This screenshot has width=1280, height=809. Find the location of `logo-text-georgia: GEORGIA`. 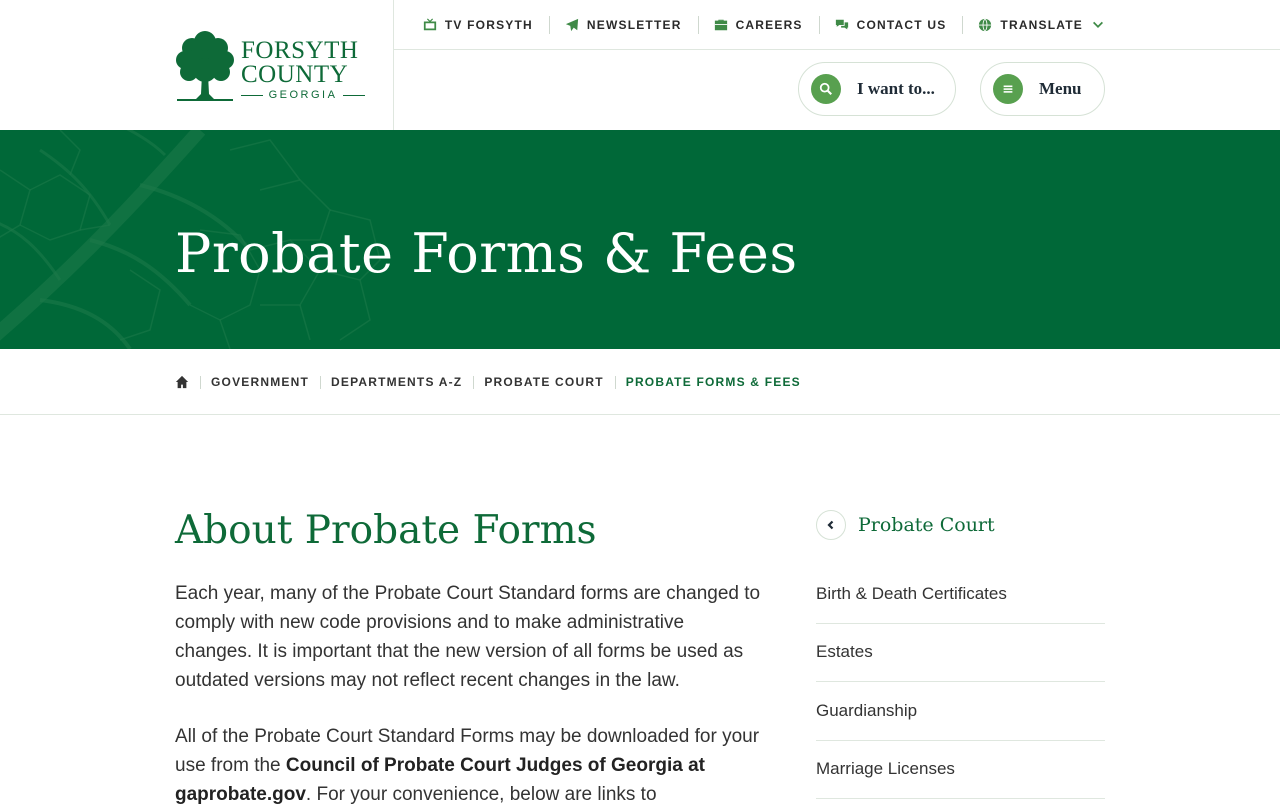

logo-text-georgia: GEORGIA is located at coordinates (303, 95).